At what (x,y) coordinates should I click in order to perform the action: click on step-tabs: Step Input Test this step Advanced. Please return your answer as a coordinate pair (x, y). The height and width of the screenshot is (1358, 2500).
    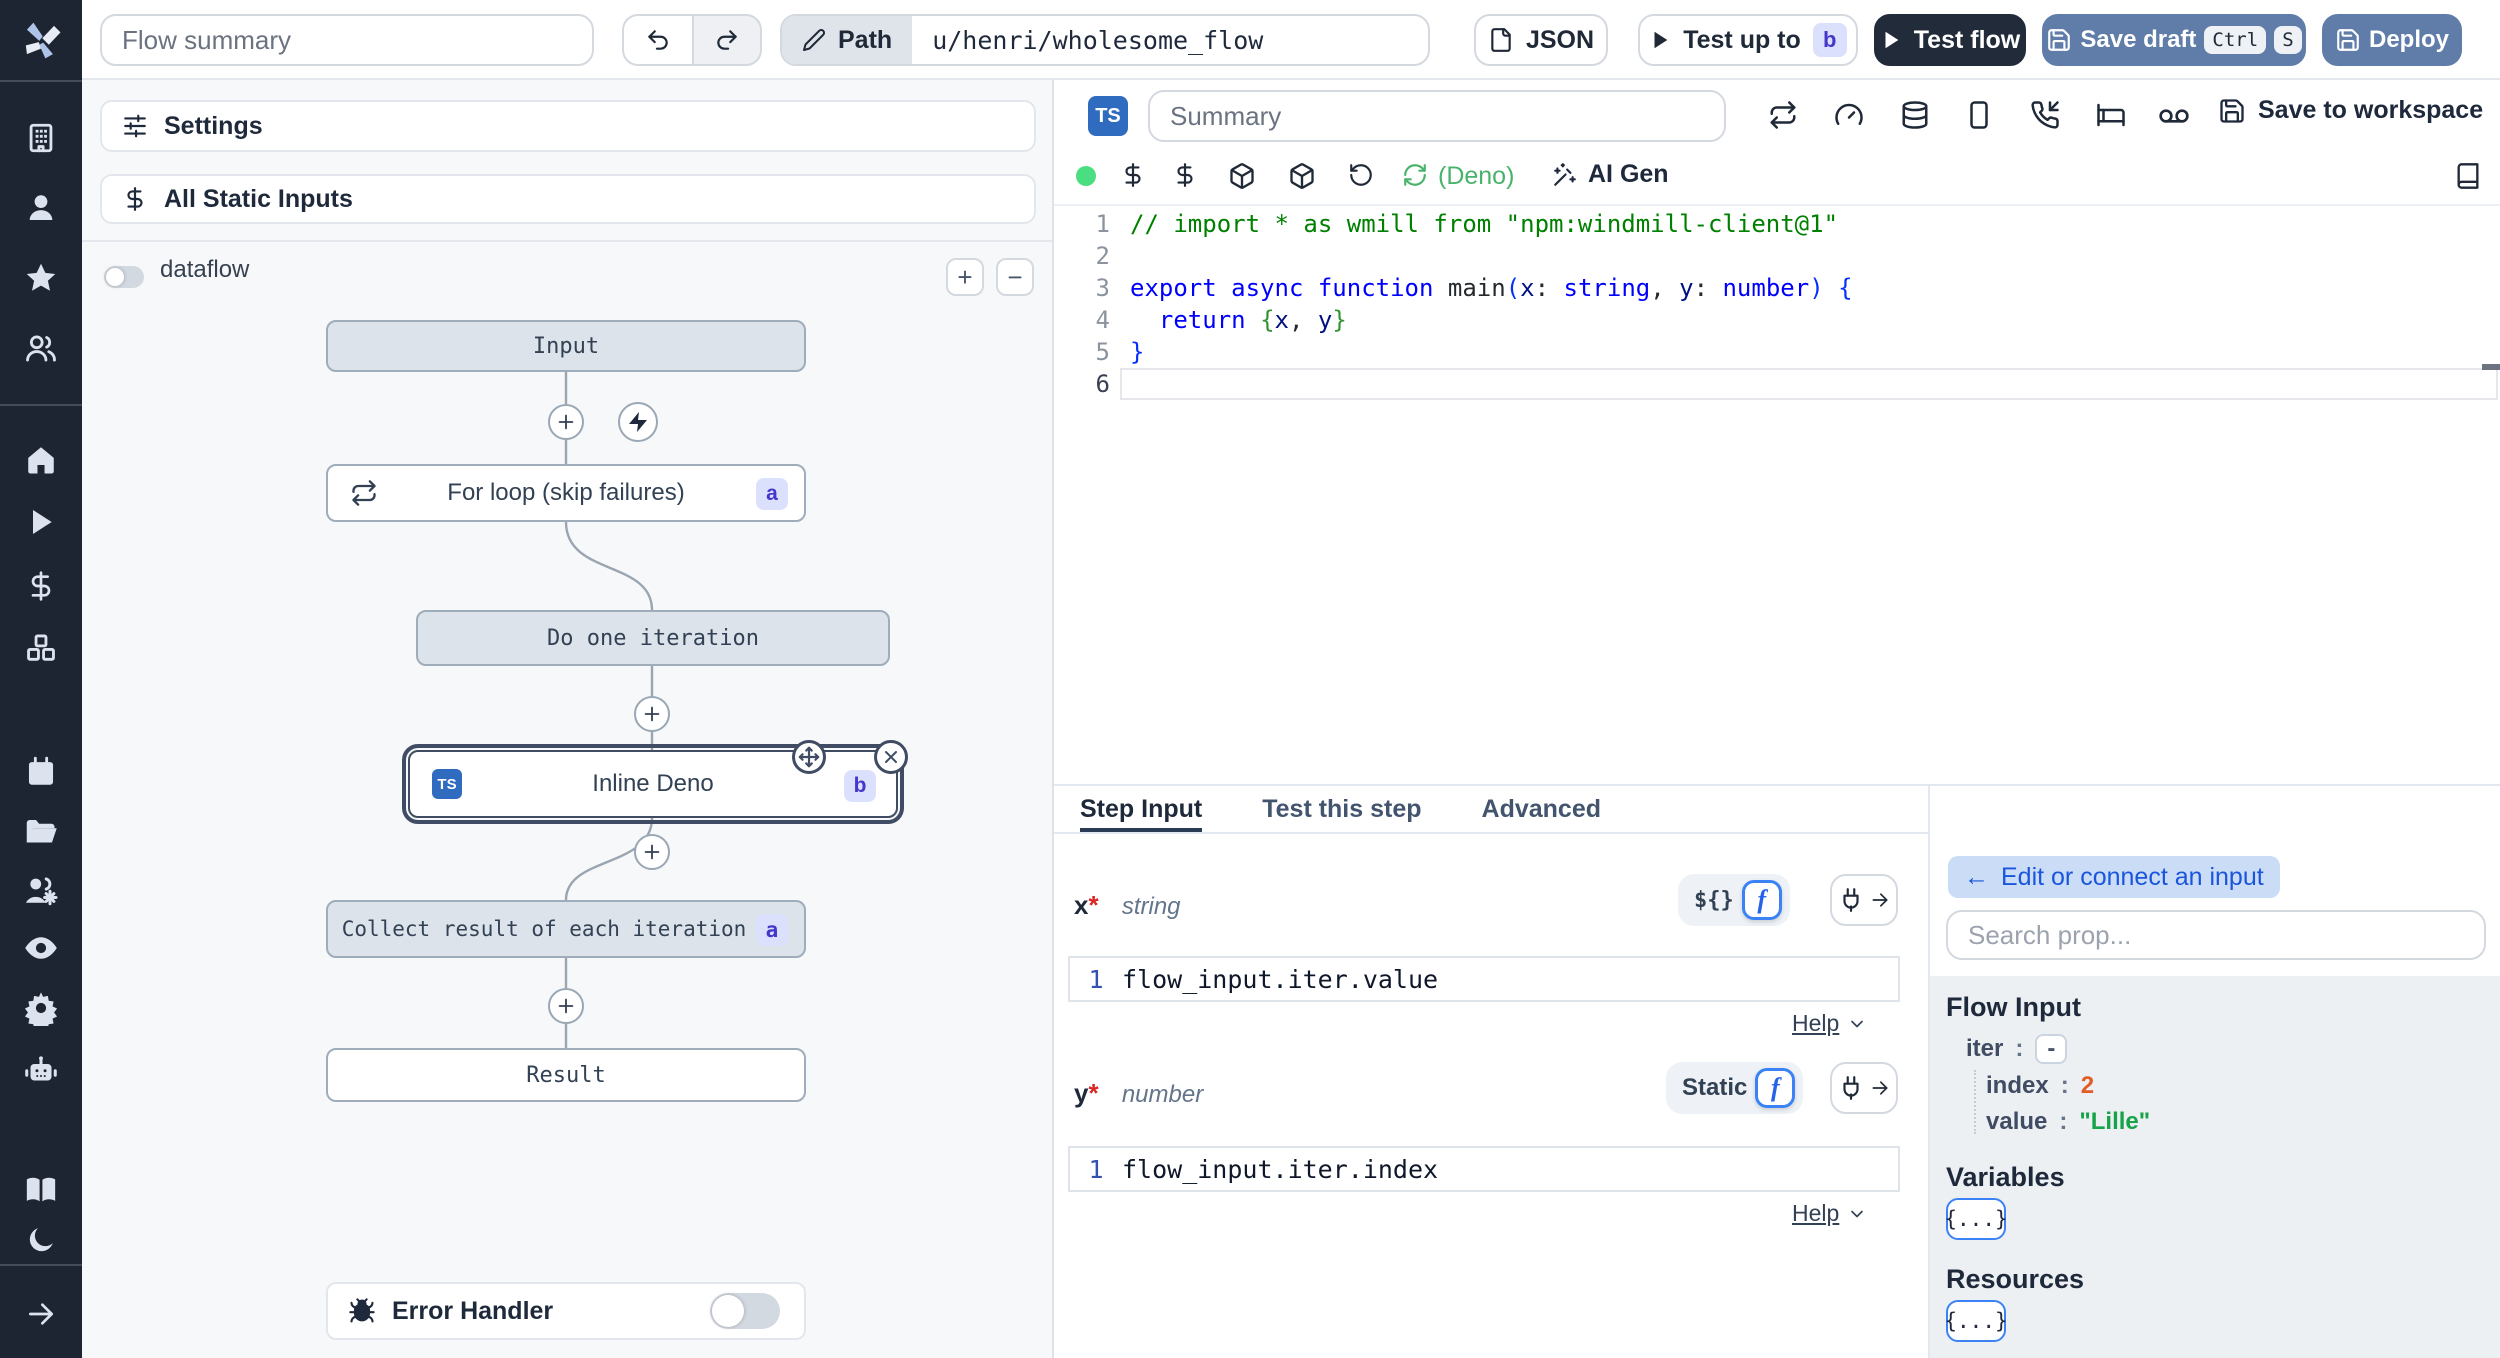
    Looking at the image, I should click on (1491, 810).